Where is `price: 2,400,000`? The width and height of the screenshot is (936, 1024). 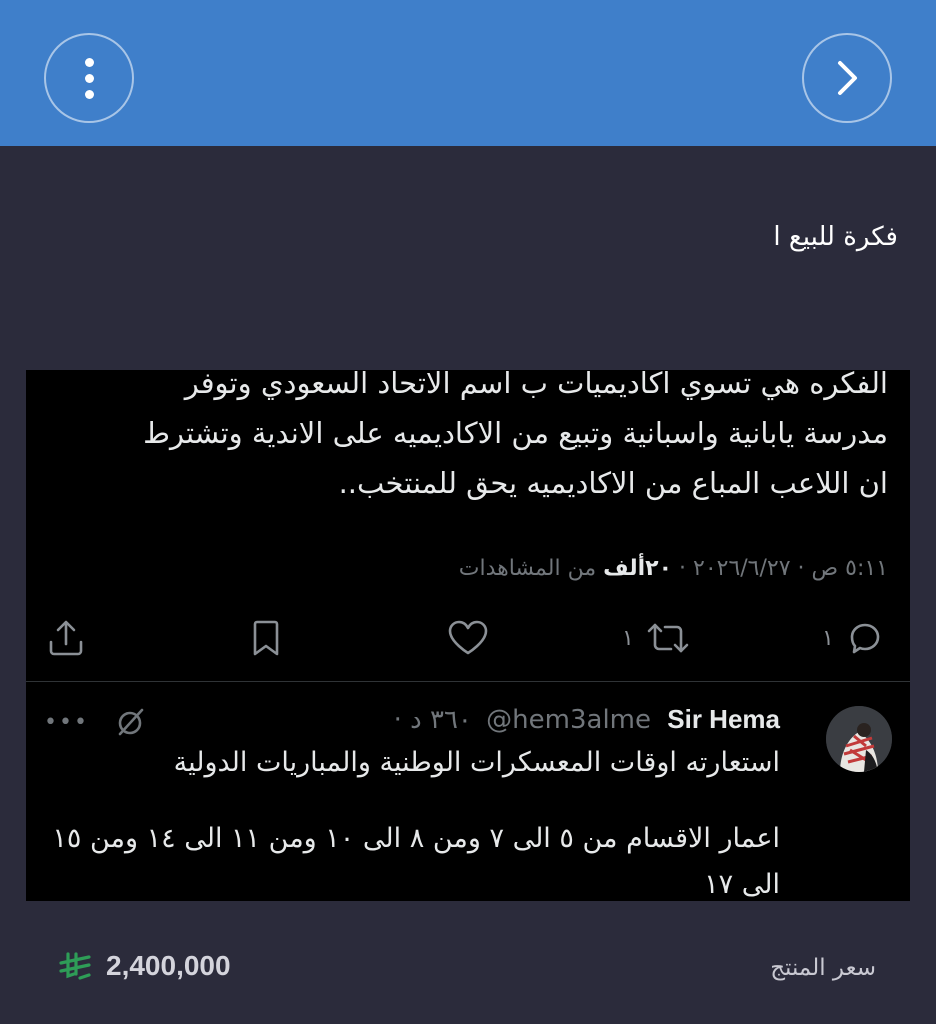
price: 2,400,000 is located at coordinates (144, 966).